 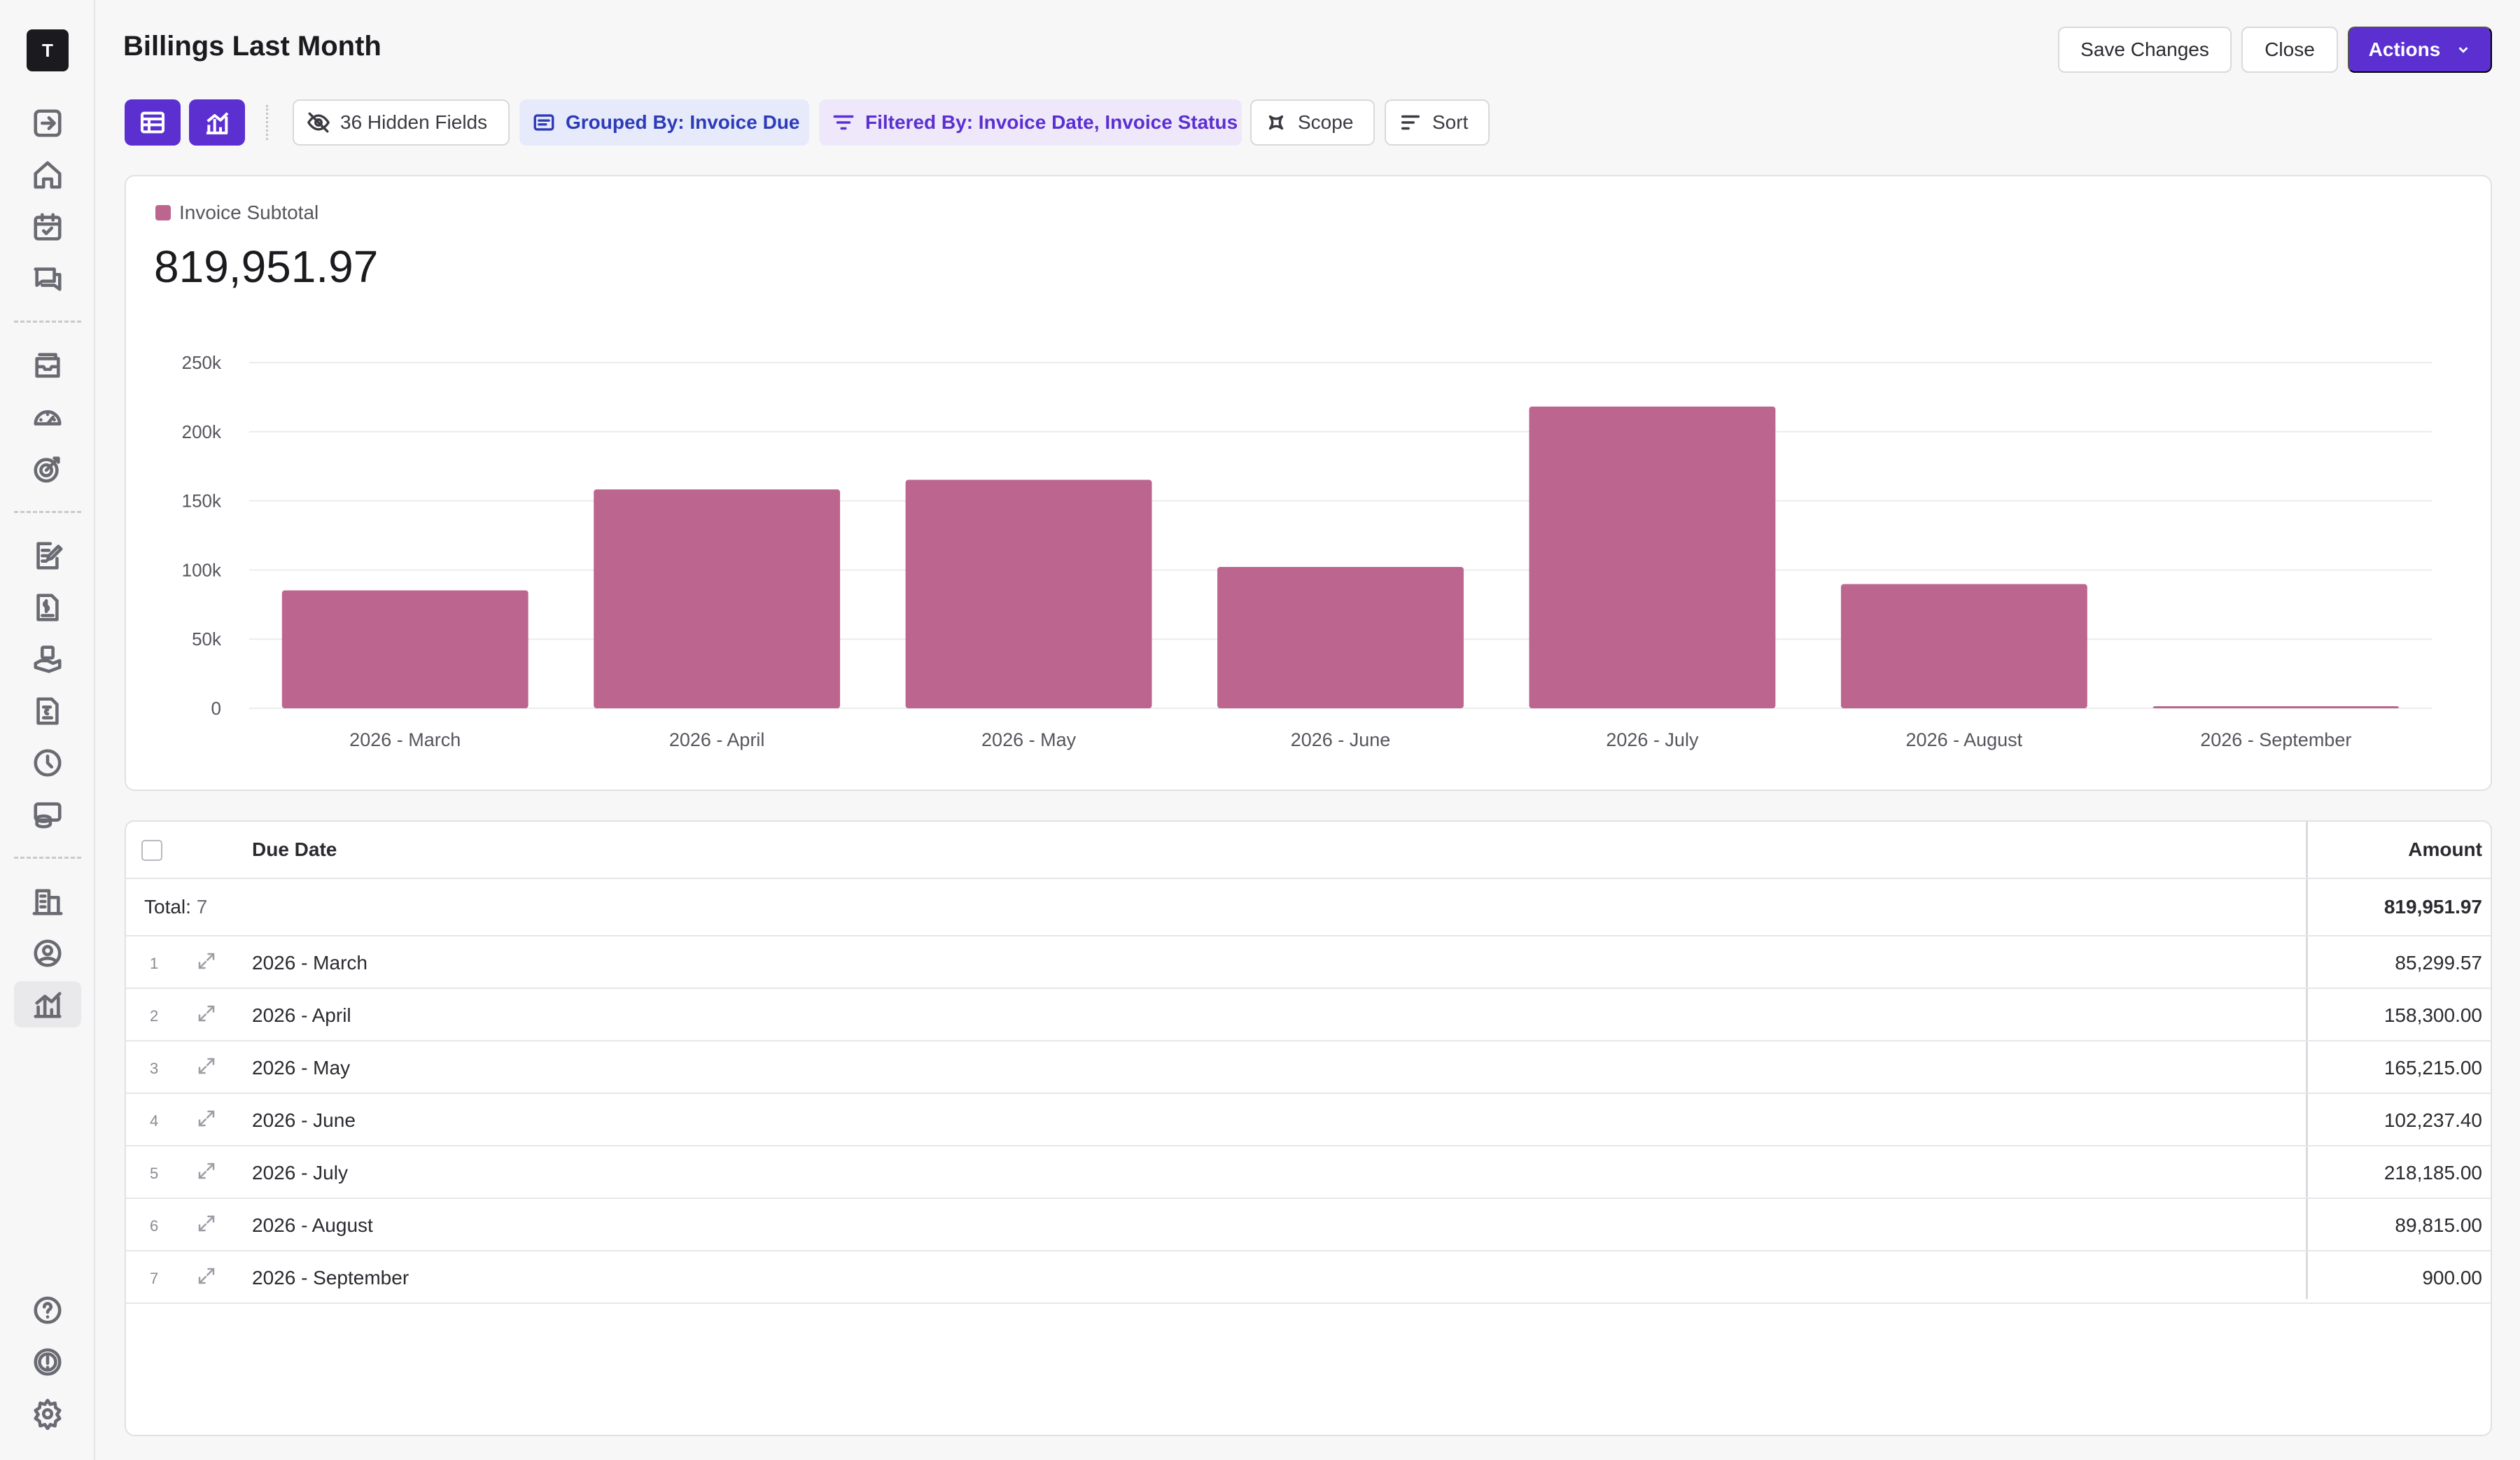 I want to click on table-row: 4 2026 - June 102,237.40, so click(x=1308, y=1120).